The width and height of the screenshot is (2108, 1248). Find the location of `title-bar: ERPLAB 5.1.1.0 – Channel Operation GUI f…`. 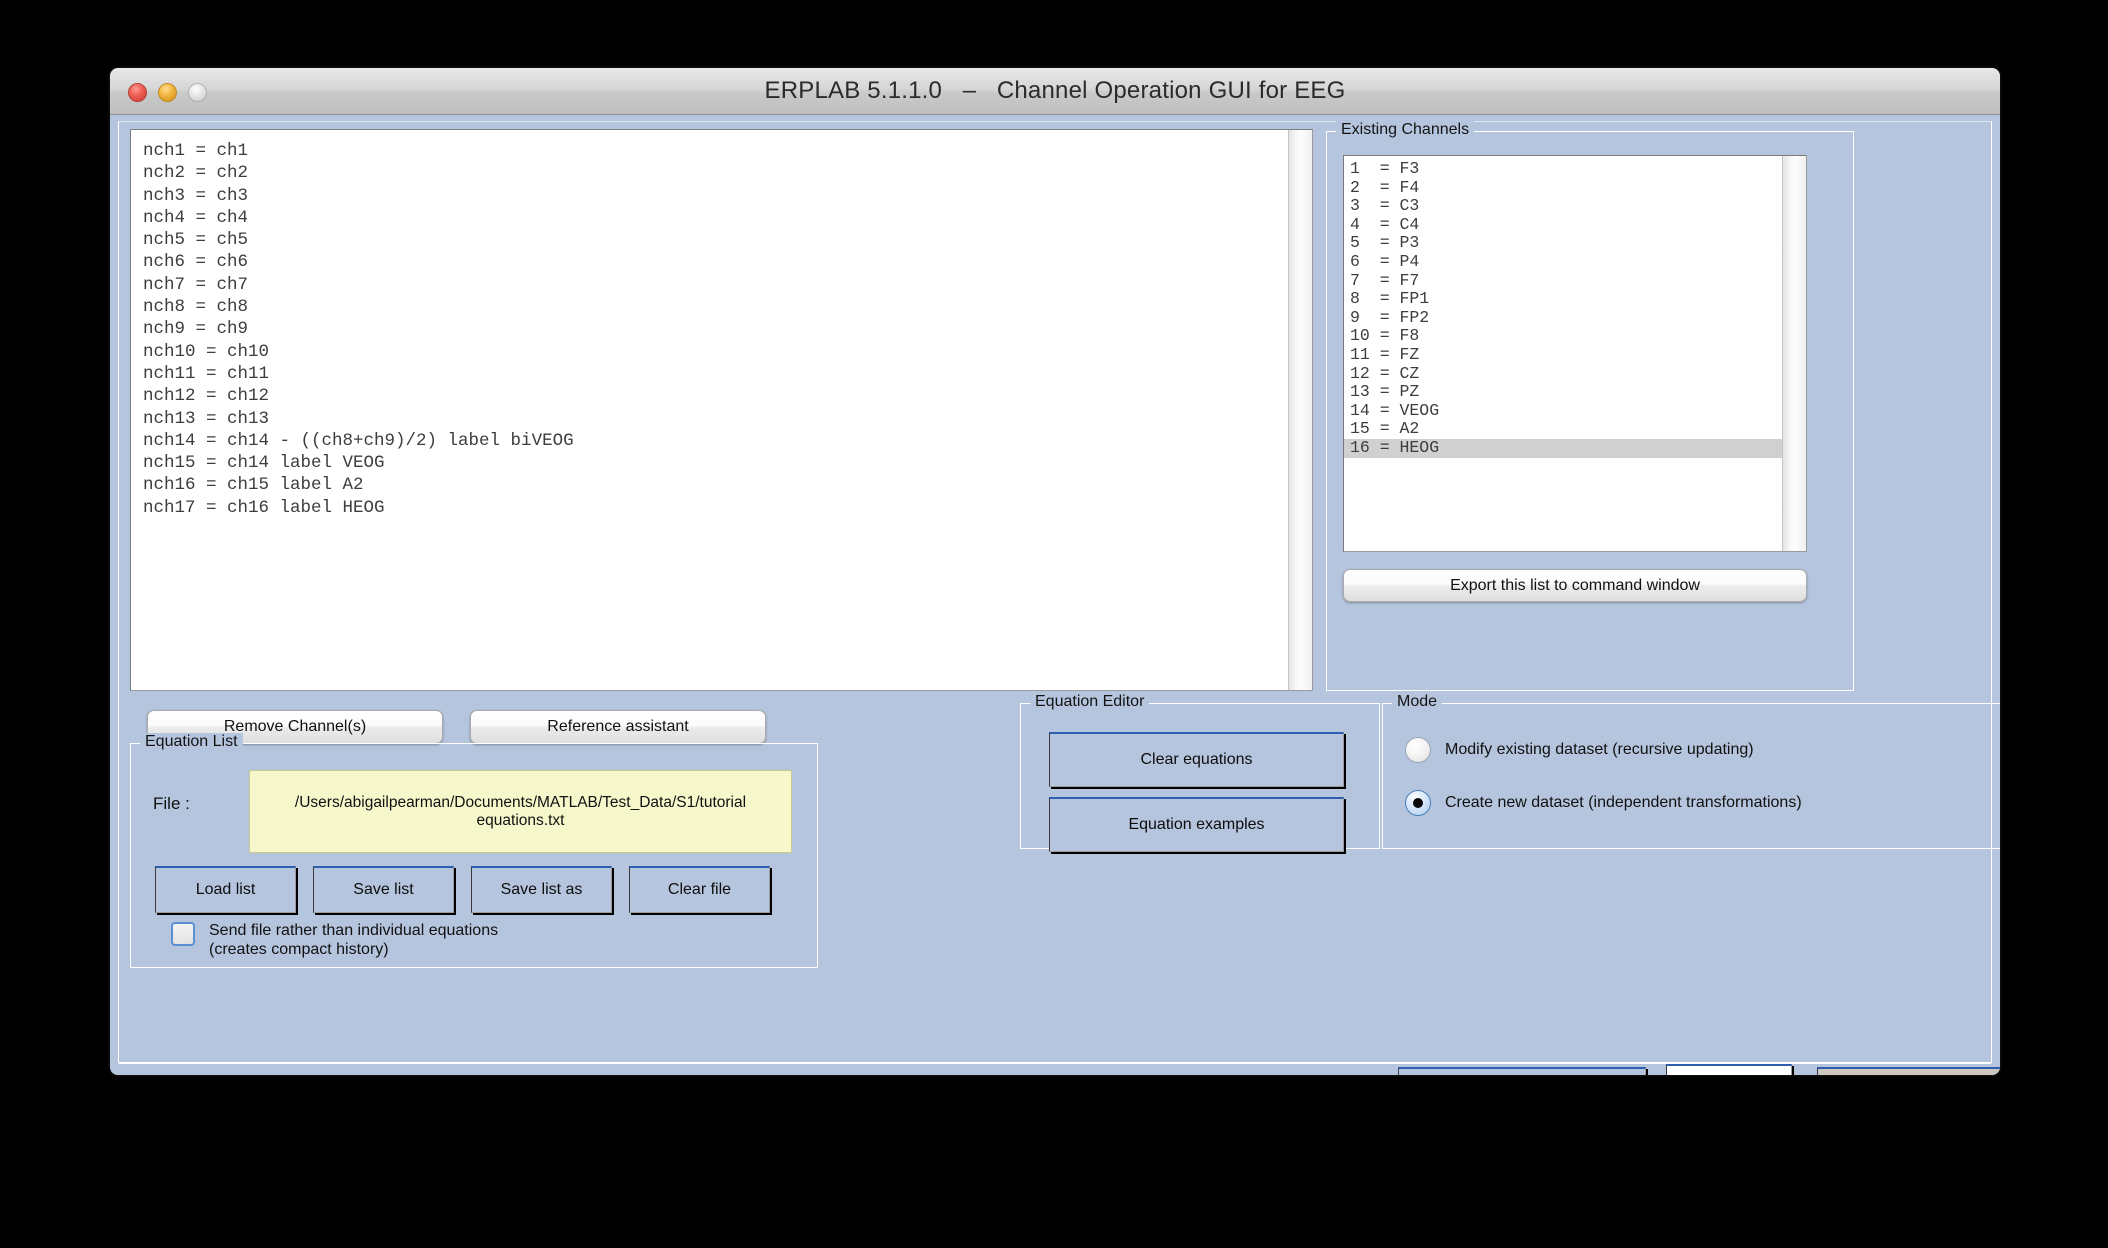

title-bar: ERPLAB 5.1.1.0 – Channel Operation GUI f… is located at coordinates (1055, 91).